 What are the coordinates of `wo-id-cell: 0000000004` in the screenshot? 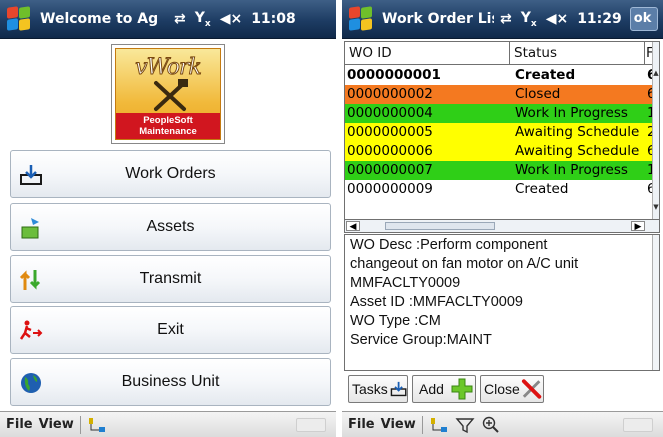 It's located at (390, 113).